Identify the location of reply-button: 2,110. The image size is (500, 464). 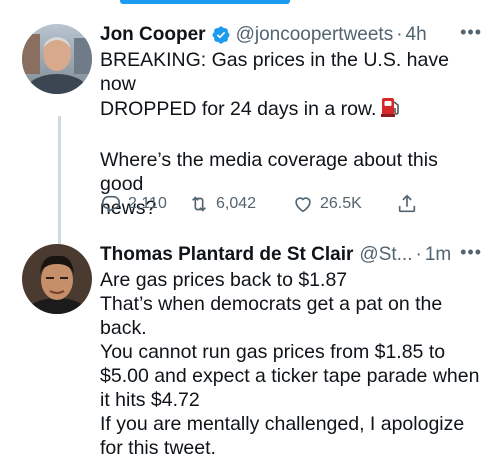
(133, 204).